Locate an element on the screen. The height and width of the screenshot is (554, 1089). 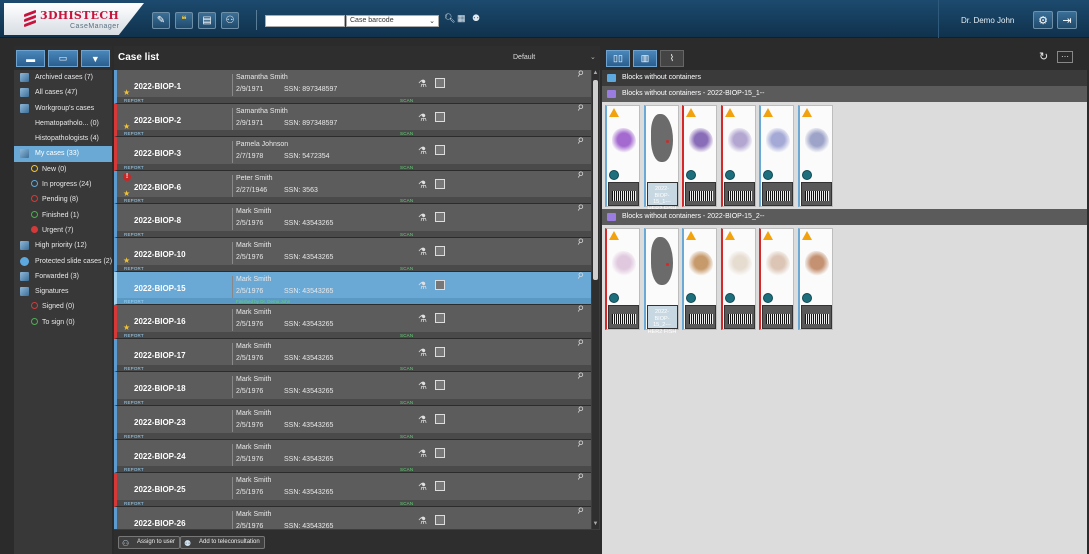
search-input is located at coordinates (305, 21).